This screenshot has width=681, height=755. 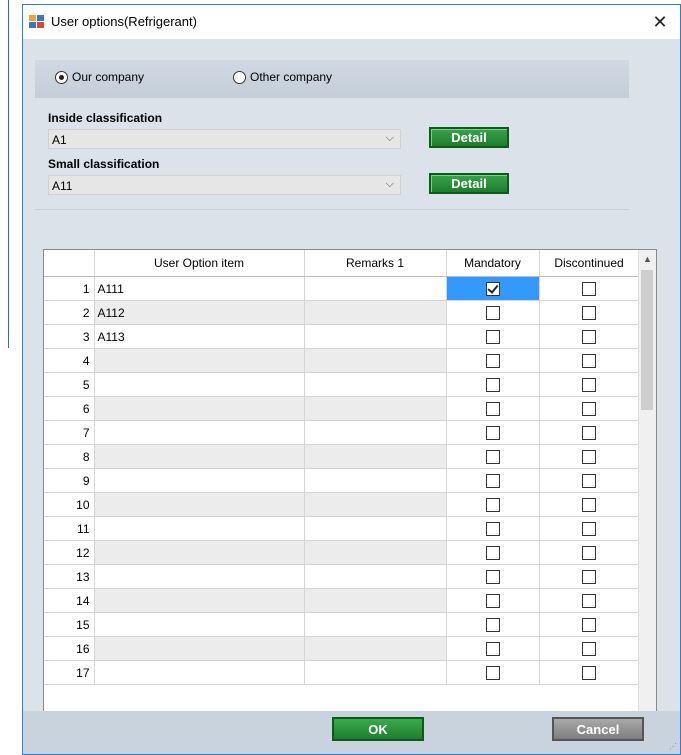 What do you see at coordinates (469, 137) in the screenshot?
I see `inside-detail-button: Detail` at bounding box center [469, 137].